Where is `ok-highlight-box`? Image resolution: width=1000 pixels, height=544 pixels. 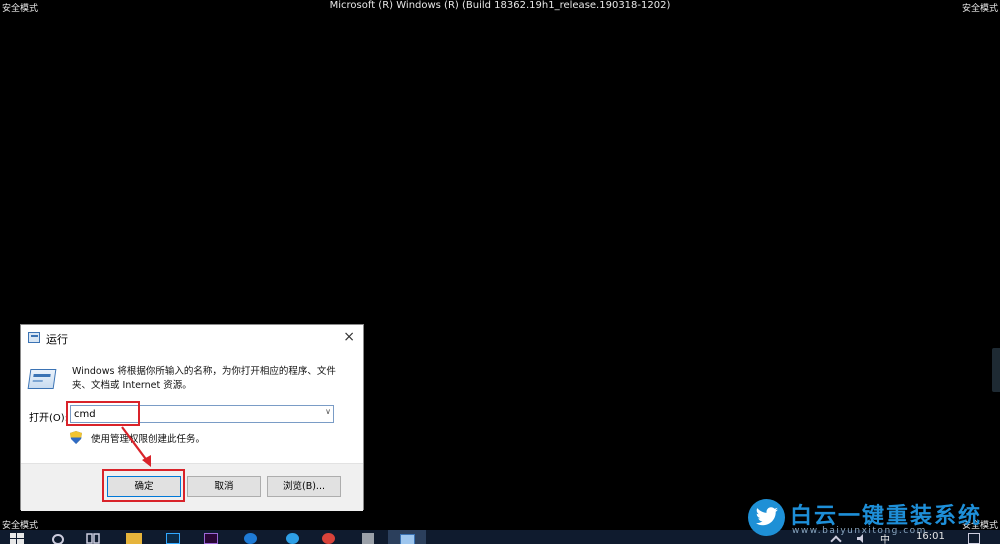 ok-highlight-box is located at coordinates (143, 485).